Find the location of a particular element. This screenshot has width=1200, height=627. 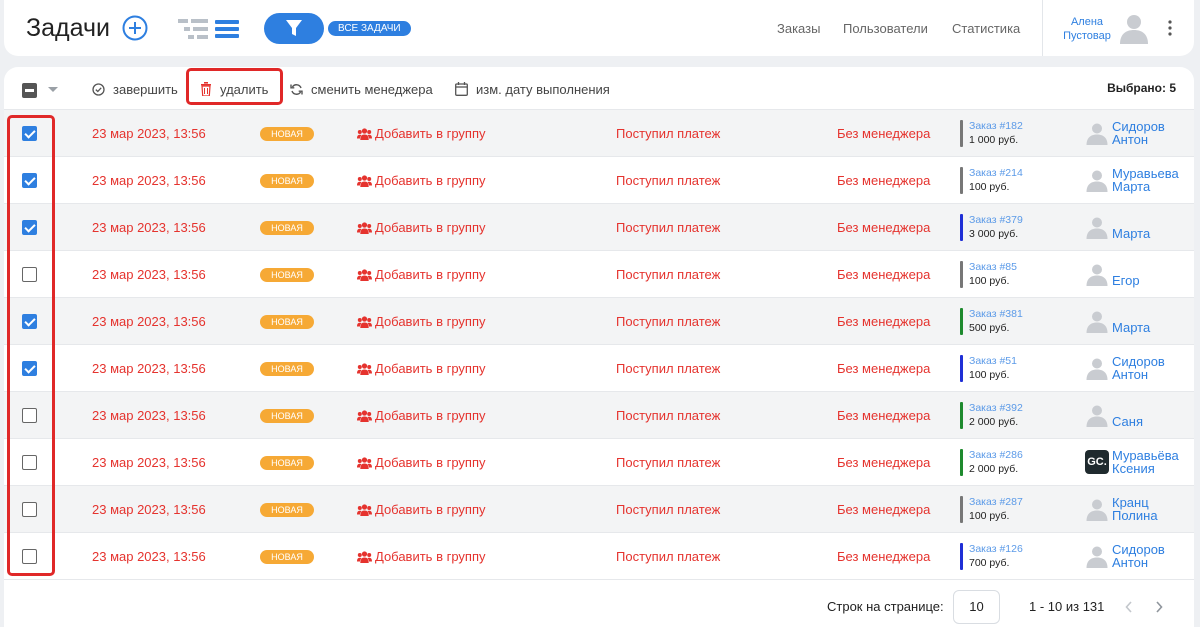

order-sum: 500 руб. is located at coordinates (989, 328).